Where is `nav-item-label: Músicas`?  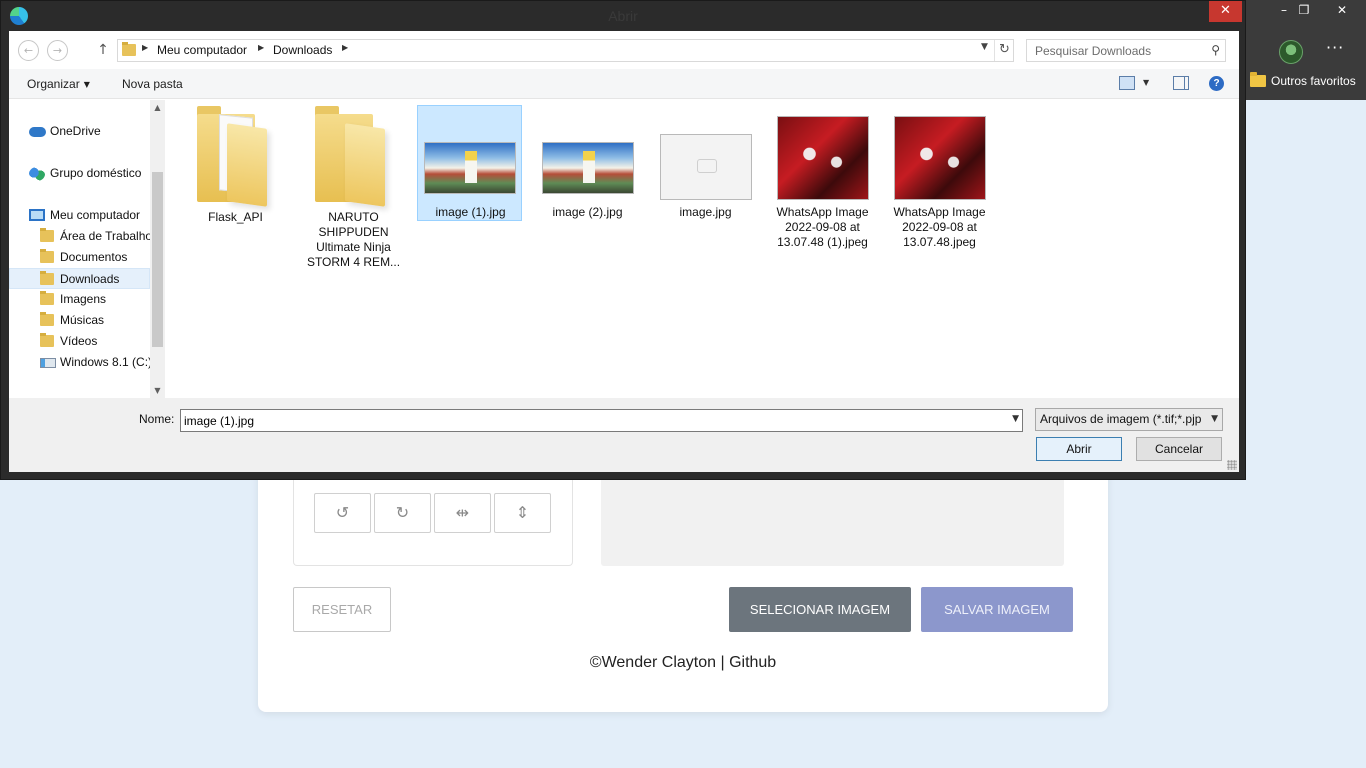
nav-item-label: Músicas is located at coordinates (82, 320).